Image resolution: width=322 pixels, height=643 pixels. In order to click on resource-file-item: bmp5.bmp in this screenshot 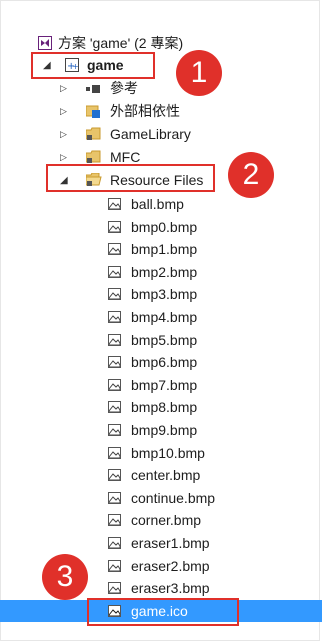, I will do `click(161, 340)`.